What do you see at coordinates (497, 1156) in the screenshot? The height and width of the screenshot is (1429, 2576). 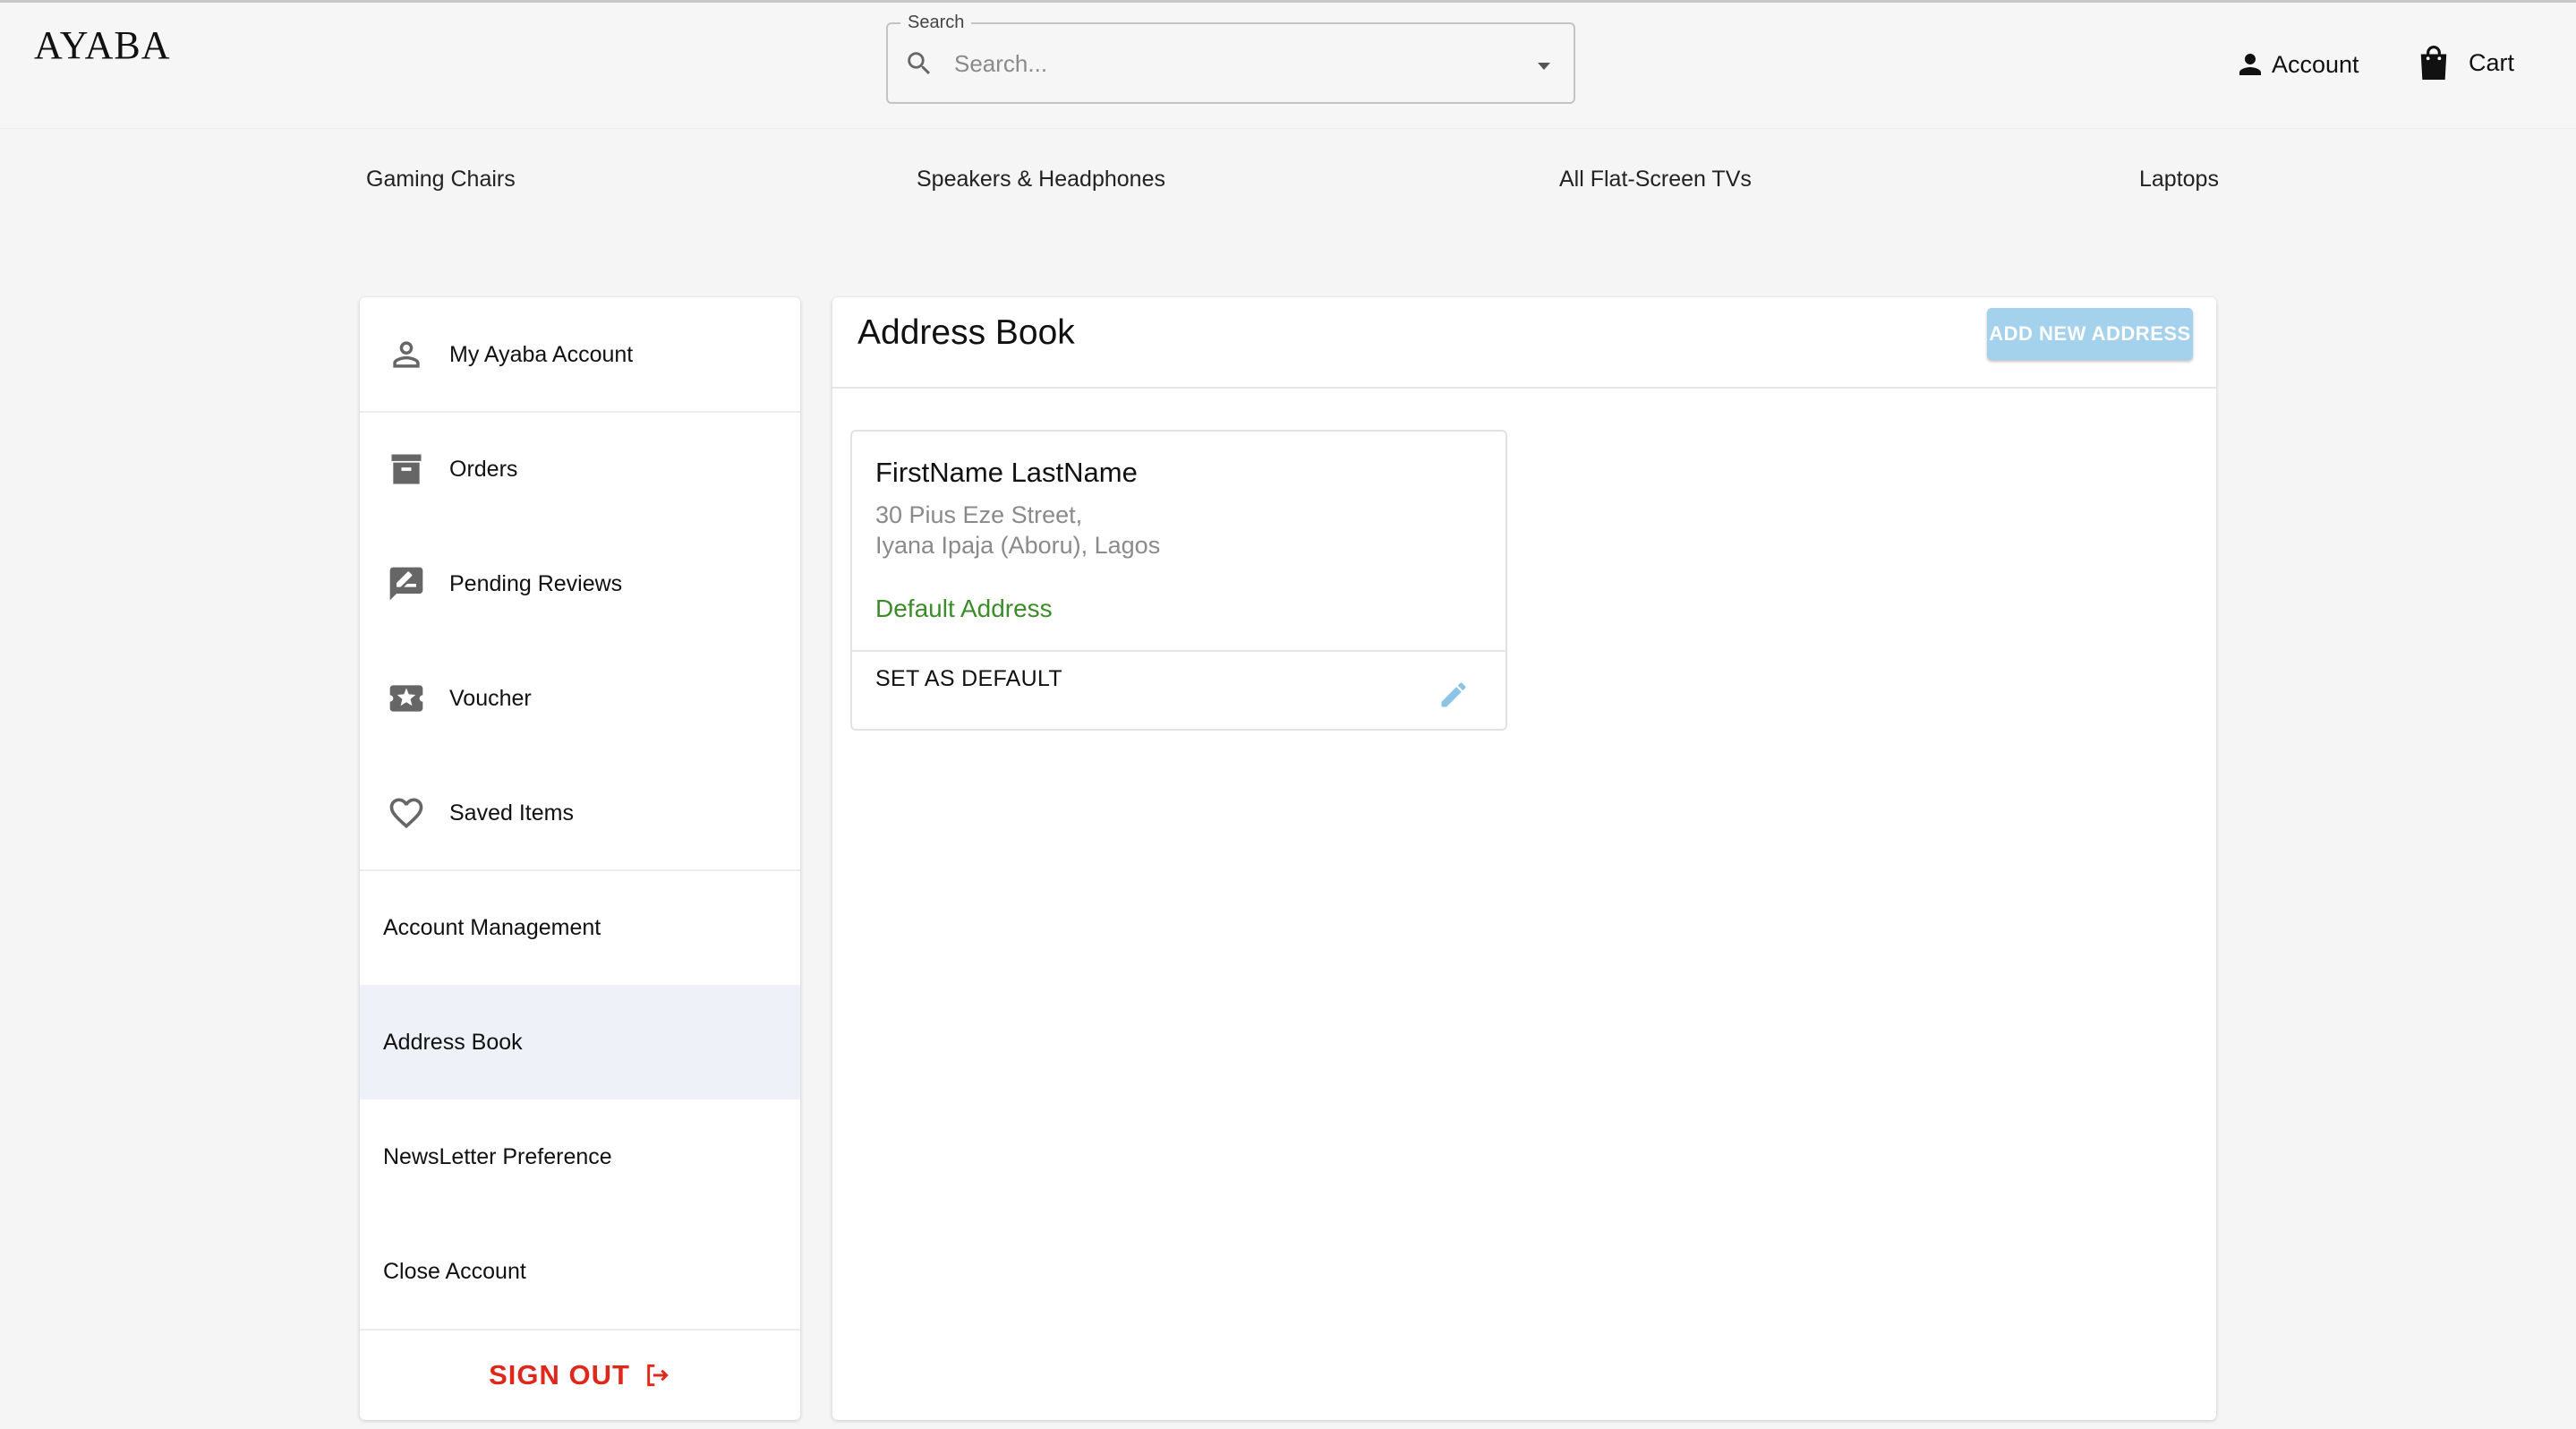 I see `sidebar-item-label: NewsLetter Preference` at bounding box center [497, 1156].